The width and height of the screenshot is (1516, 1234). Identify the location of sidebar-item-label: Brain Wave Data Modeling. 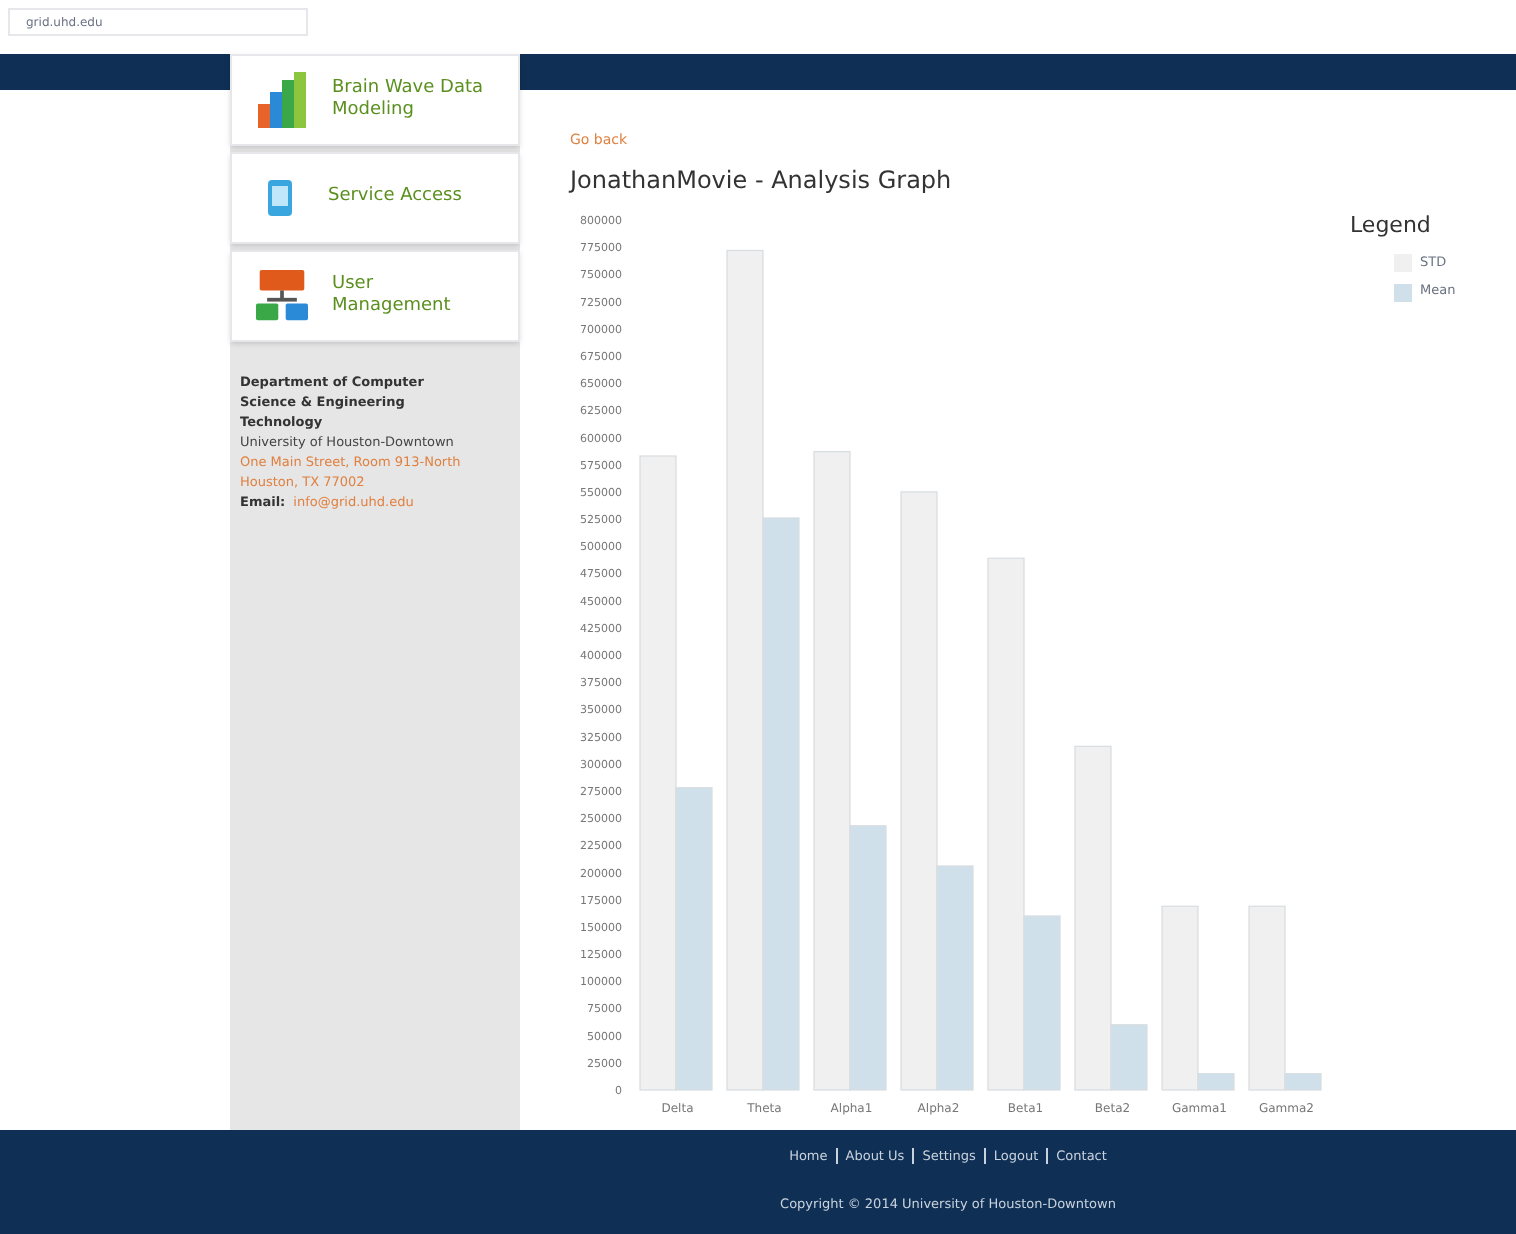
(409, 100).